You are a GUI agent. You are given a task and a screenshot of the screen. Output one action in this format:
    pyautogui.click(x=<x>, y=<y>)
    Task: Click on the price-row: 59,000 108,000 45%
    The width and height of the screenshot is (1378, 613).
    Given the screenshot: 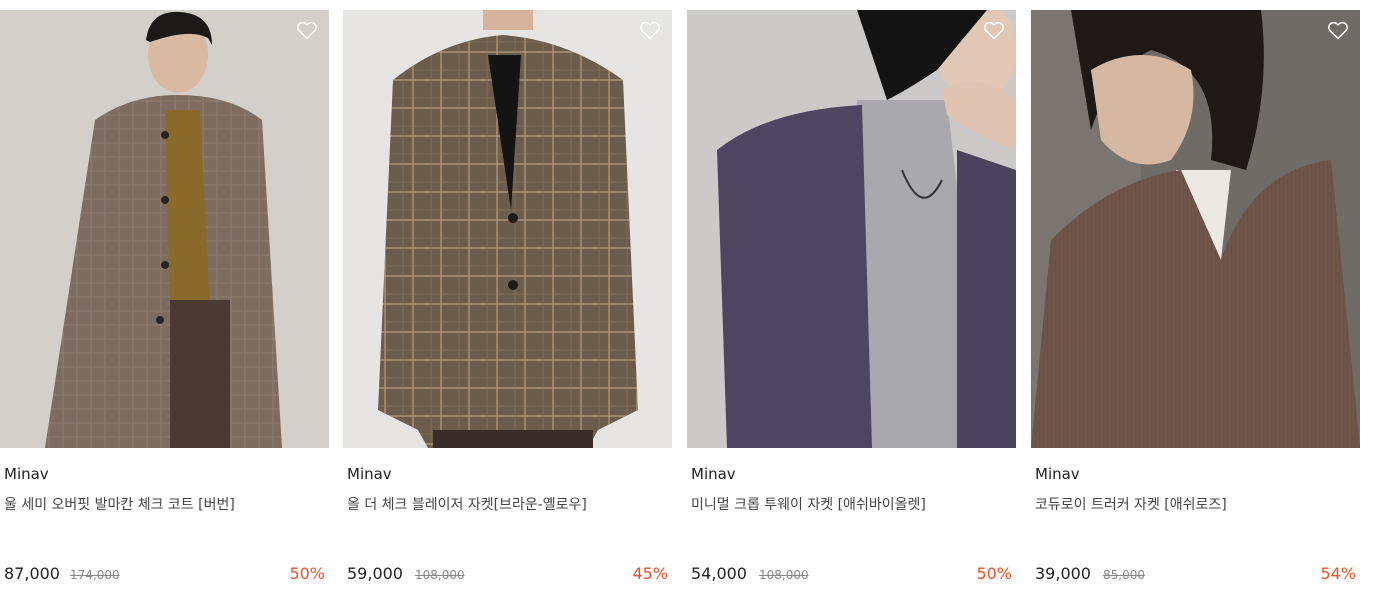 What is the action you would take?
    pyautogui.click(x=507, y=575)
    